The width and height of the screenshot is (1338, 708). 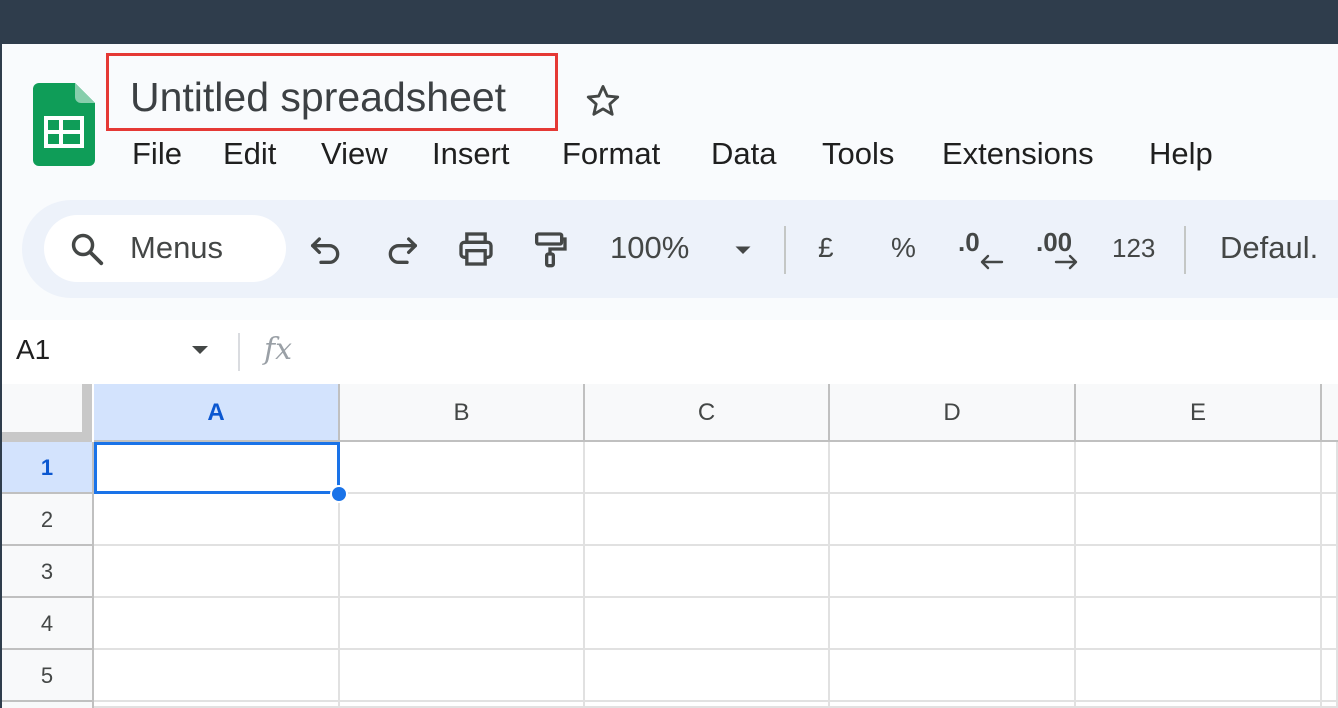 I want to click on cell-f6, so click(x=1330, y=705).